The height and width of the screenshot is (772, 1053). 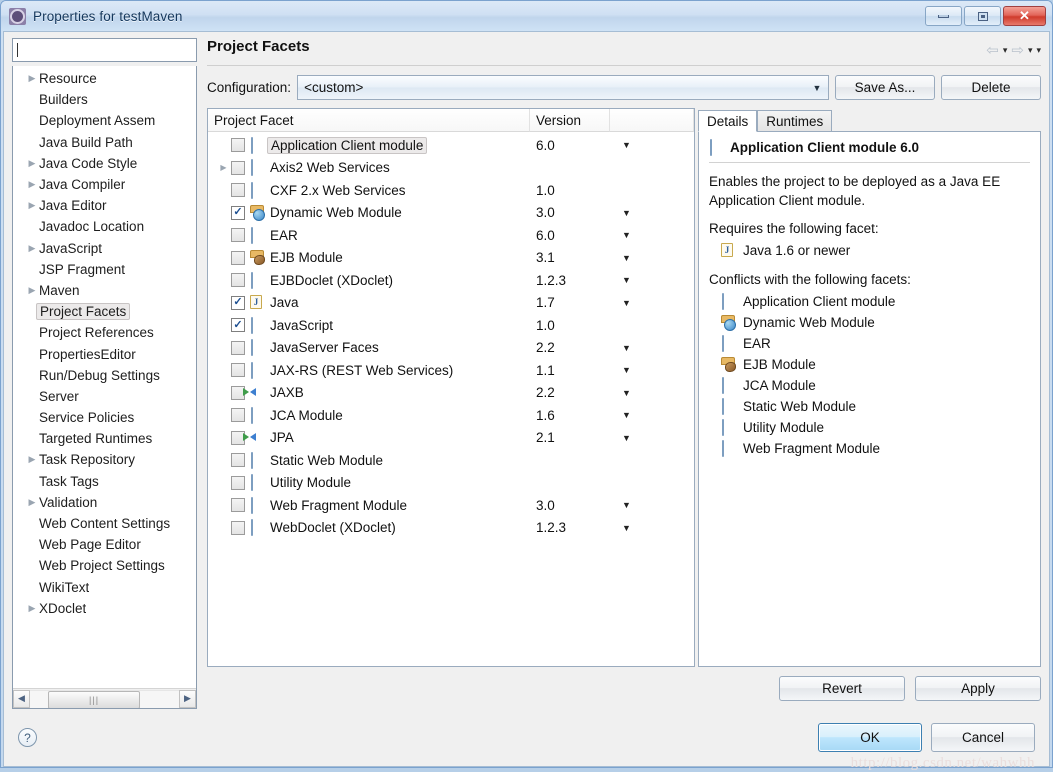 What do you see at coordinates (104, 502) in the screenshot?
I see `sidebar-item-validation: ▶ Validation` at bounding box center [104, 502].